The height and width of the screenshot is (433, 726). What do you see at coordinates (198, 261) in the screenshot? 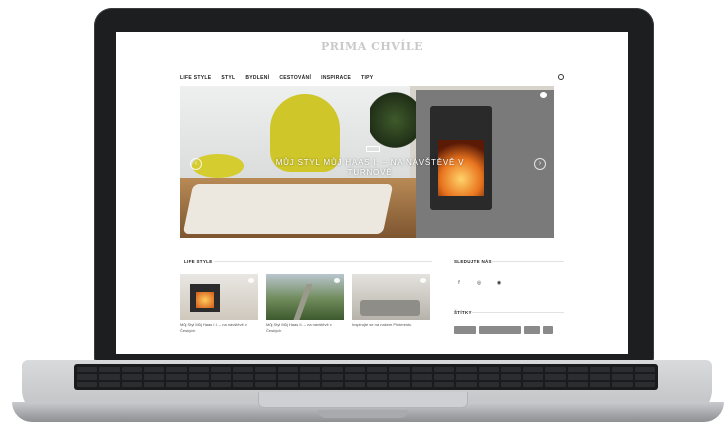
I see `section-heading-life-style: LIFE STYLE` at bounding box center [198, 261].